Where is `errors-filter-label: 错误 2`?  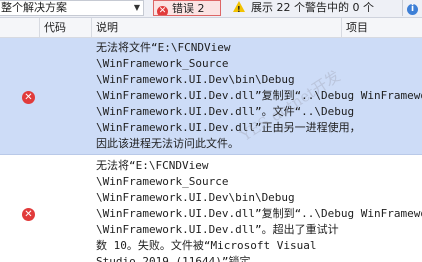
errors-filter-label: 错误 2 is located at coordinates (188, 8).